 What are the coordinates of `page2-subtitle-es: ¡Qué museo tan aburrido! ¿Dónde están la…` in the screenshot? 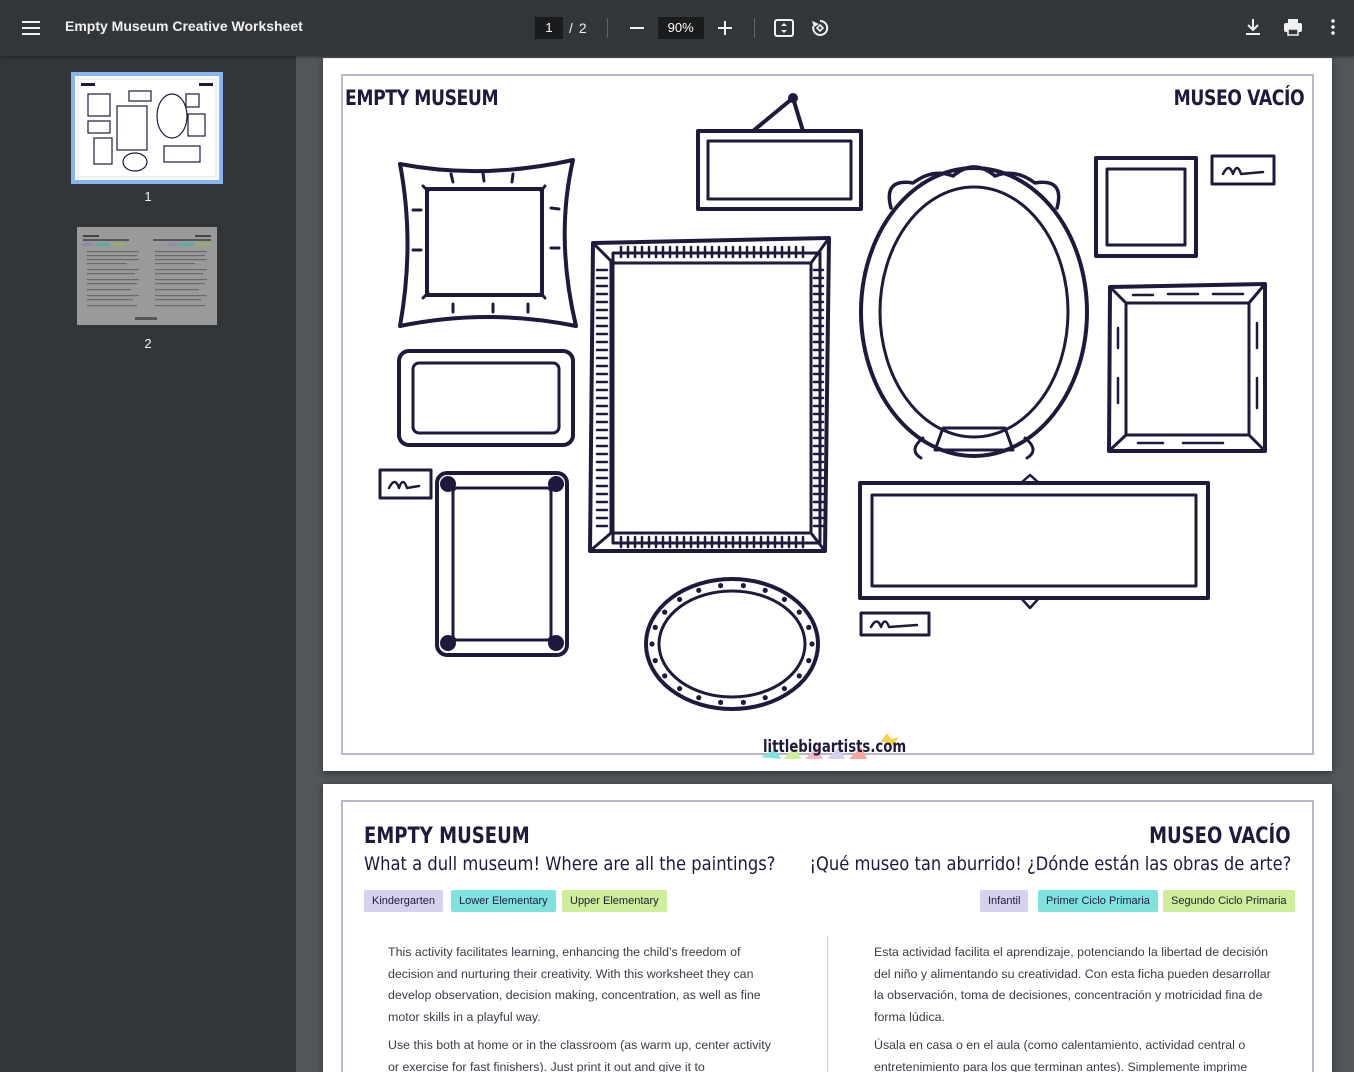 It's located at (1050, 864).